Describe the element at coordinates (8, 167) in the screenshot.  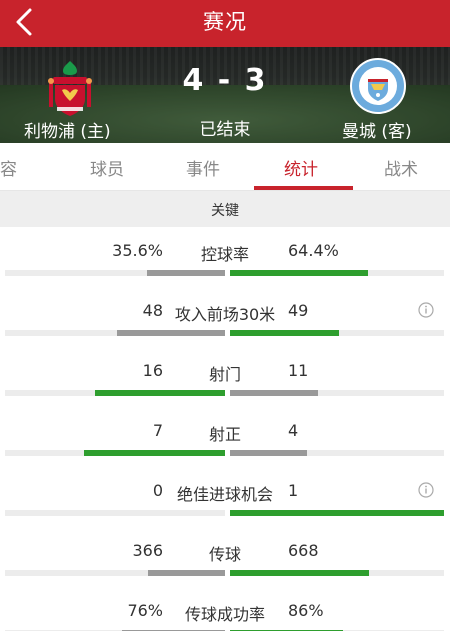
I see `tab-lineup: 阵容` at that location.